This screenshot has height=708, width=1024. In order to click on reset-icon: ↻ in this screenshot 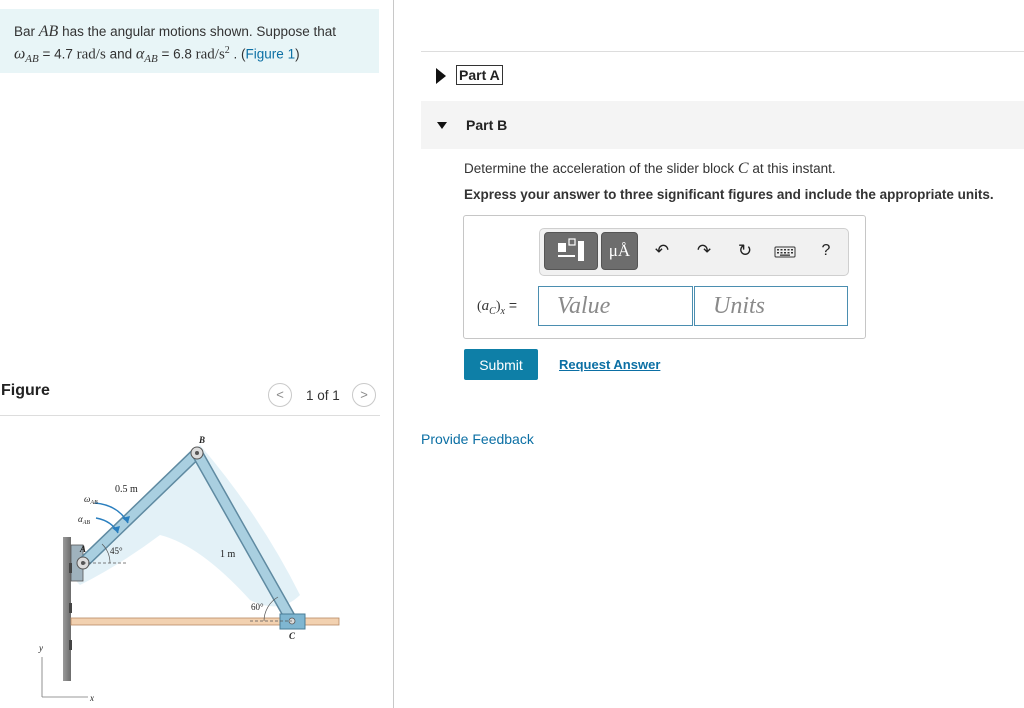, I will do `click(745, 251)`.